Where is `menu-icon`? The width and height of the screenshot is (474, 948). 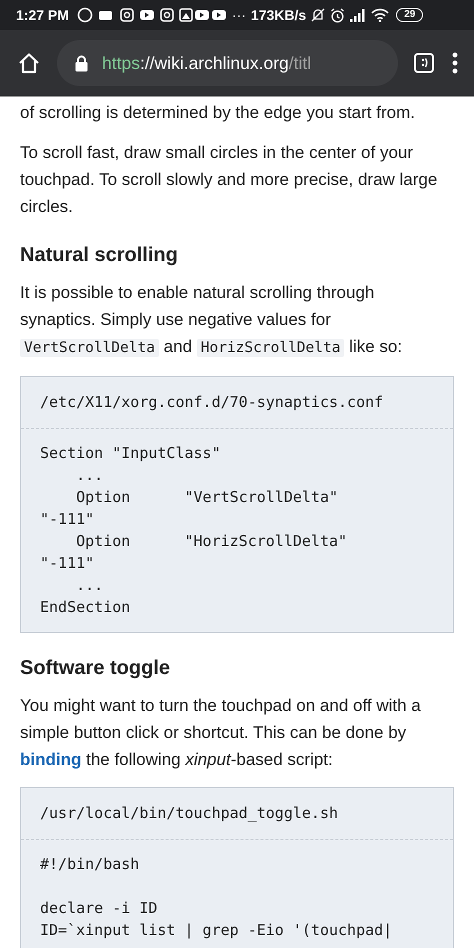
menu-icon is located at coordinates (455, 63).